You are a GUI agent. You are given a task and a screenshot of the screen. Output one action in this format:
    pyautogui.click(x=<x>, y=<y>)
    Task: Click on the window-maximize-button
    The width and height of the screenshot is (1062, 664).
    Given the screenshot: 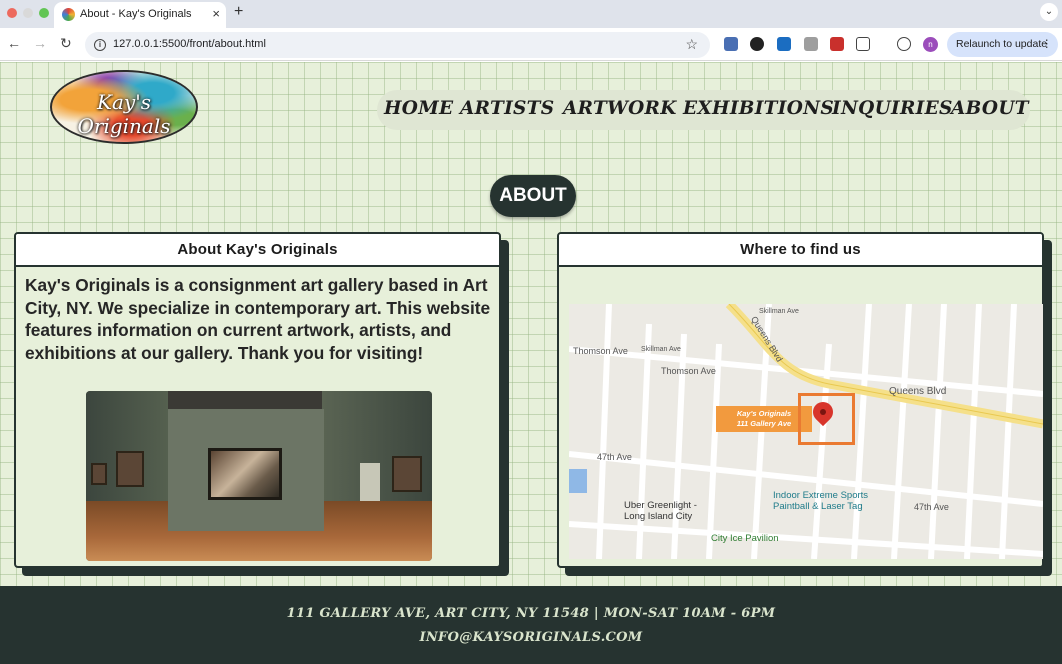 What is the action you would take?
    pyautogui.click(x=44, y=13)
    